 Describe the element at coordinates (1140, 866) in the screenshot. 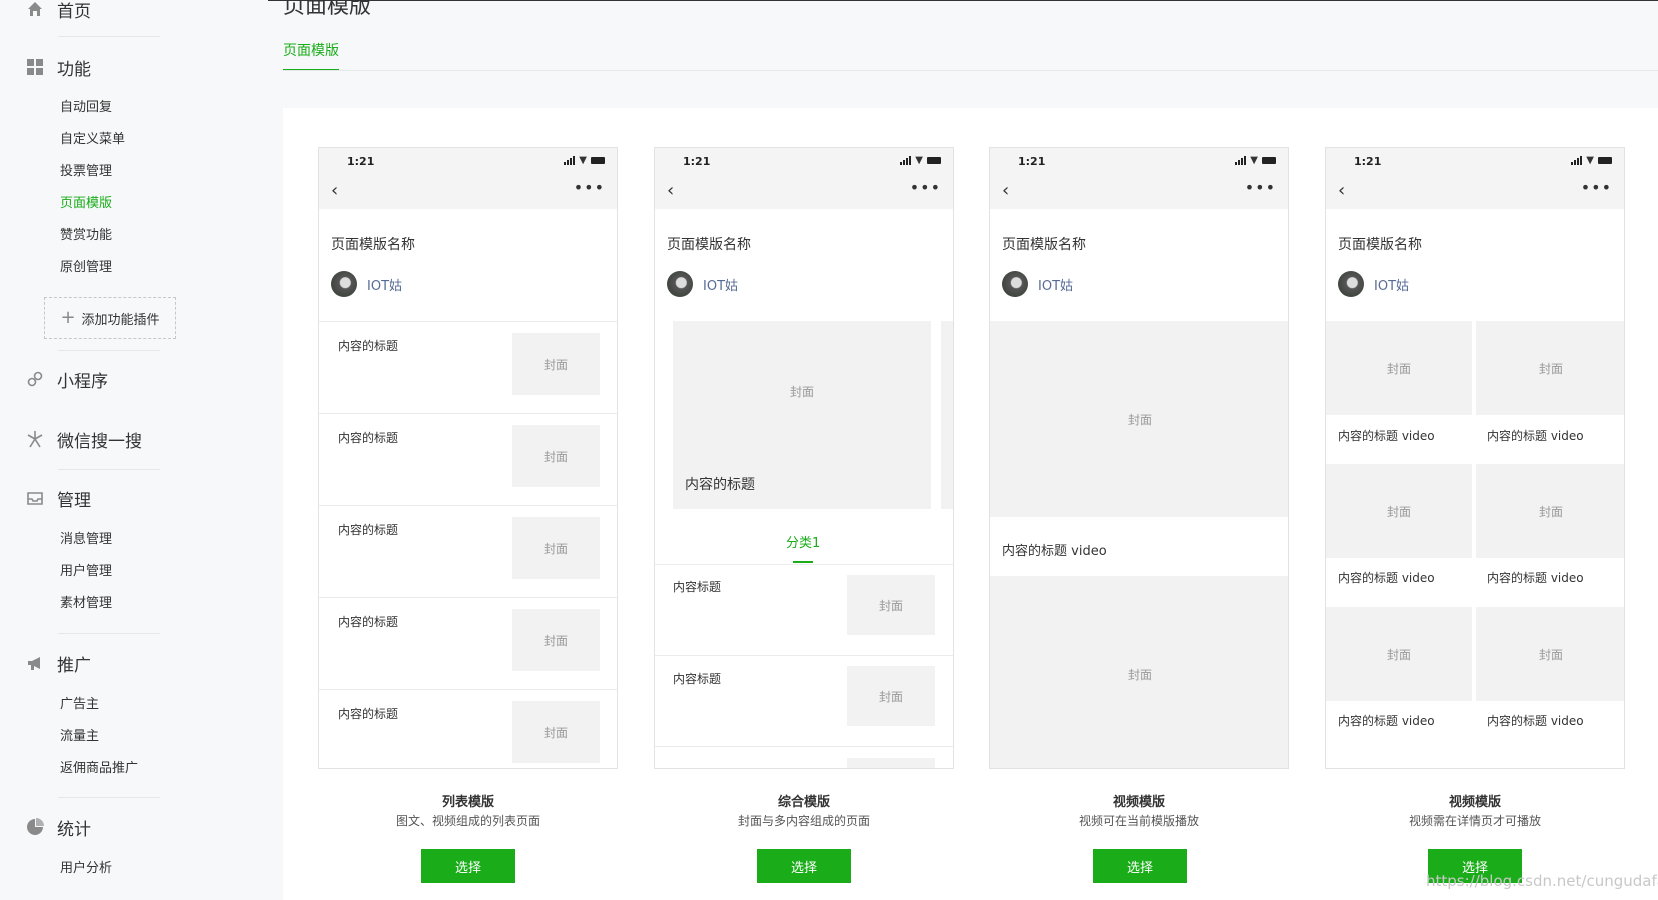

I see `select-video-template-button: 选择` at that location.